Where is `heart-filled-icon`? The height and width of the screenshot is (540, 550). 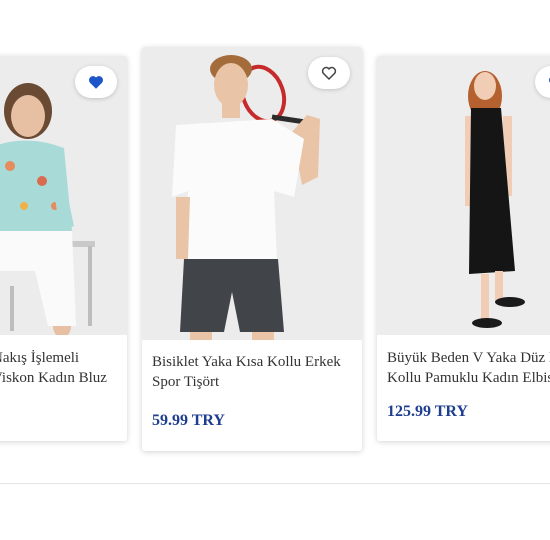
heart-filled-icon is located at coordinates (96, 82).